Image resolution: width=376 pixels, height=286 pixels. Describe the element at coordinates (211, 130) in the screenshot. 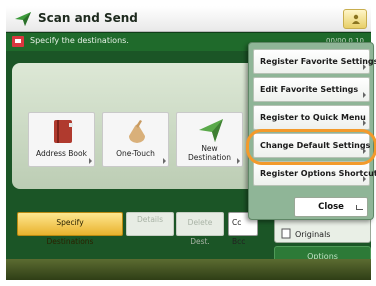

I see `new-destination-icon` at that location.